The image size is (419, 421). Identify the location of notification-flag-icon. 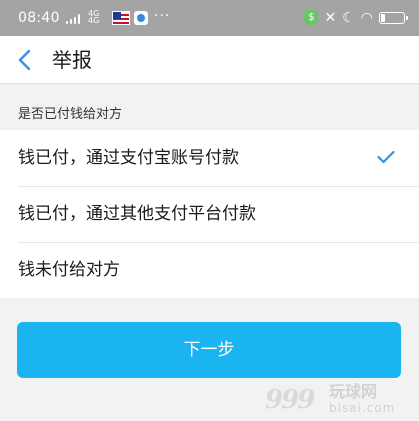
(121, 18).